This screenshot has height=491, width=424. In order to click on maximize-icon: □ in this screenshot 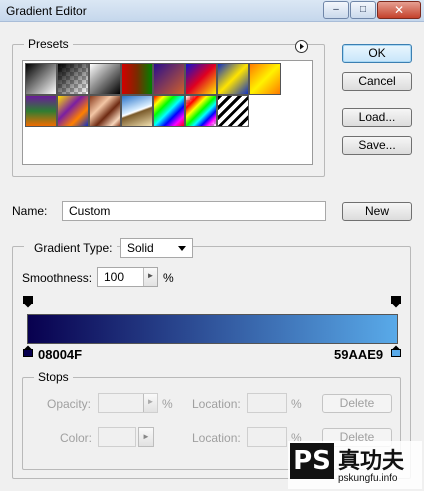, I will do `click(363, 9)`.